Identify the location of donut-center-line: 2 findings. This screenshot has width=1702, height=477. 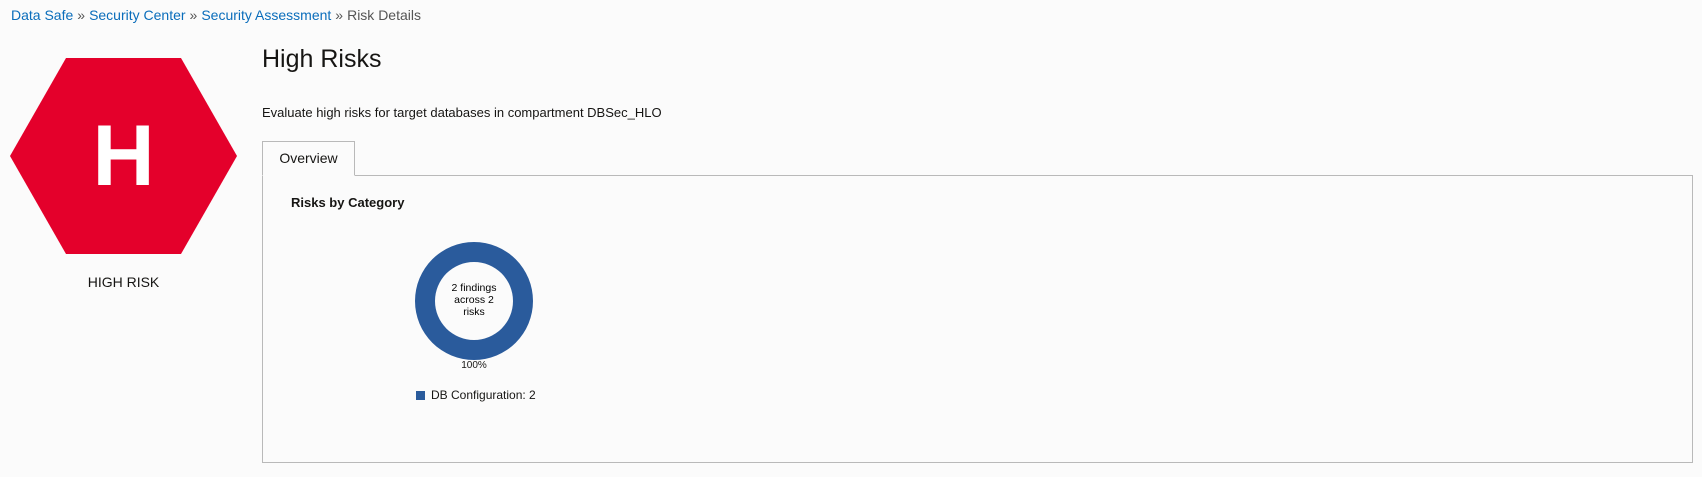
(474, 288).